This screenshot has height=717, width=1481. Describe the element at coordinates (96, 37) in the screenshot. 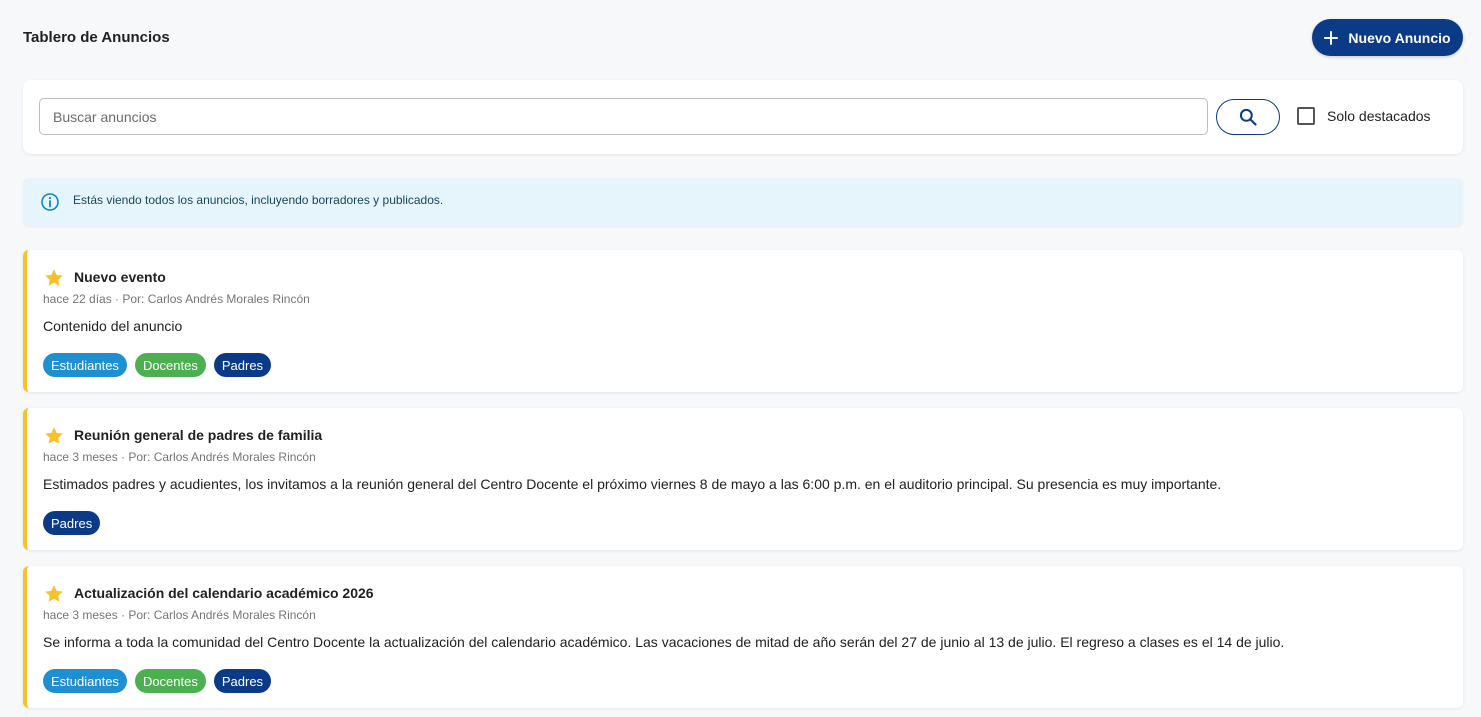

I see `page-title: Tablero de Anuncios` at that location.